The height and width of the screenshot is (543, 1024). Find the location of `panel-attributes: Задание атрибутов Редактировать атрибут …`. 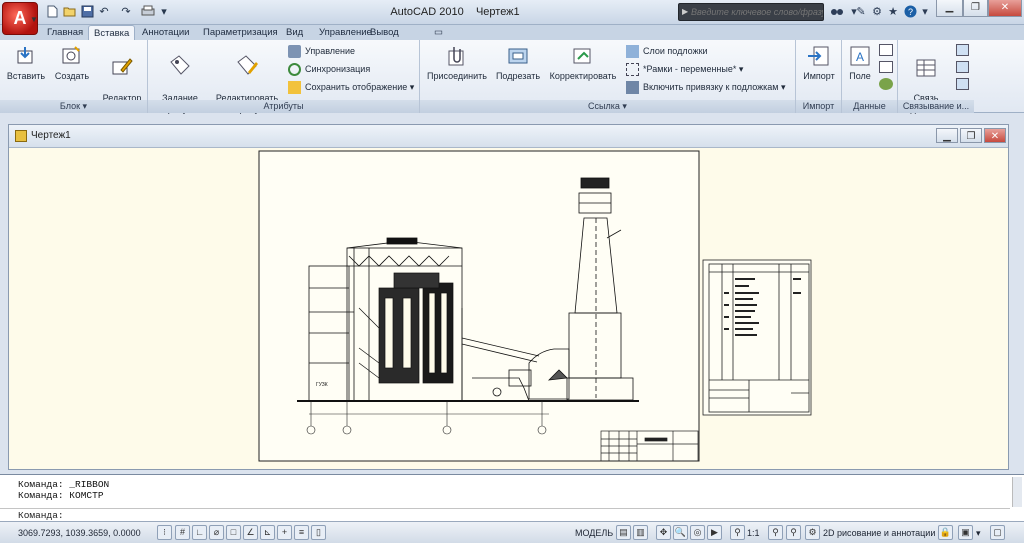

panel-attributes: Задание атрибутов Редактировать атрибут … is located at coordinates (284, 77).